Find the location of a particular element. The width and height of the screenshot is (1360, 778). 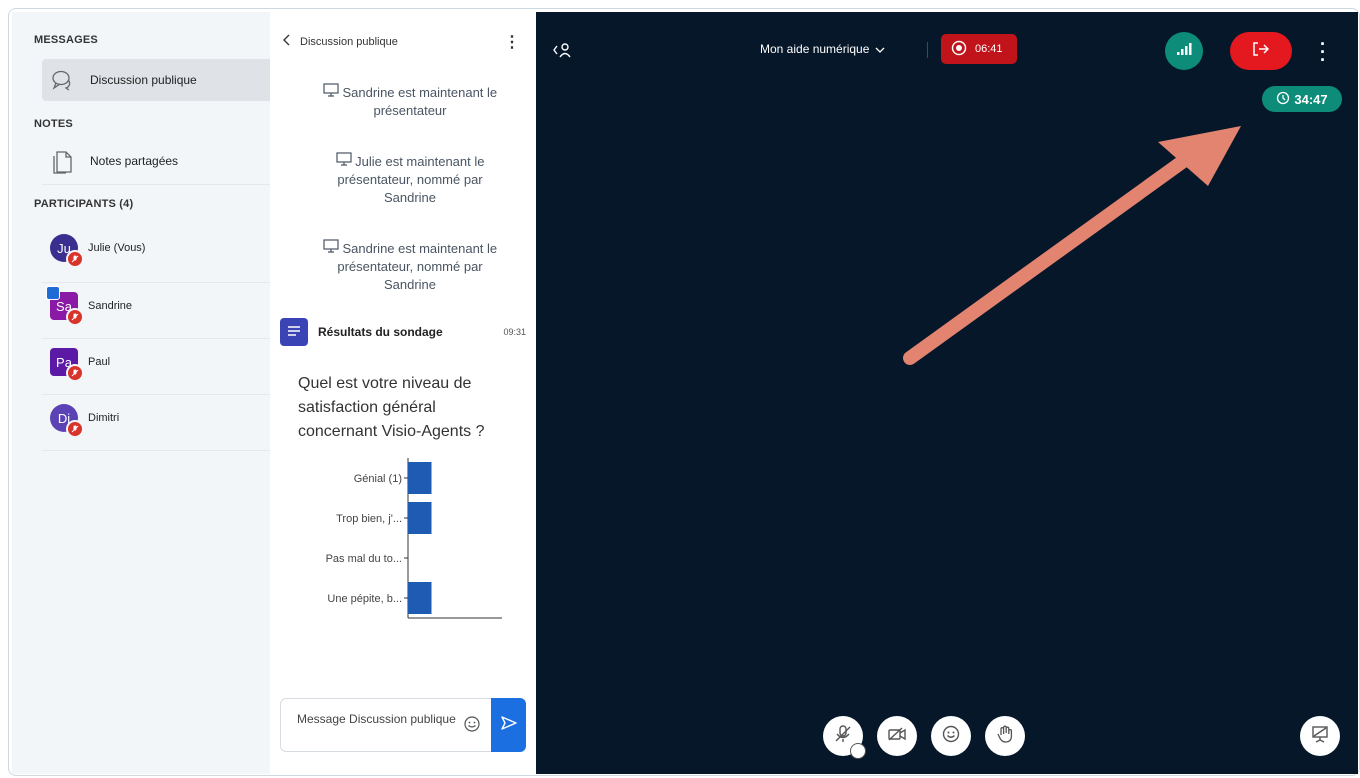

poll-result-header: Résultats du sondage 09:31 is located at coordinates (403, 332).